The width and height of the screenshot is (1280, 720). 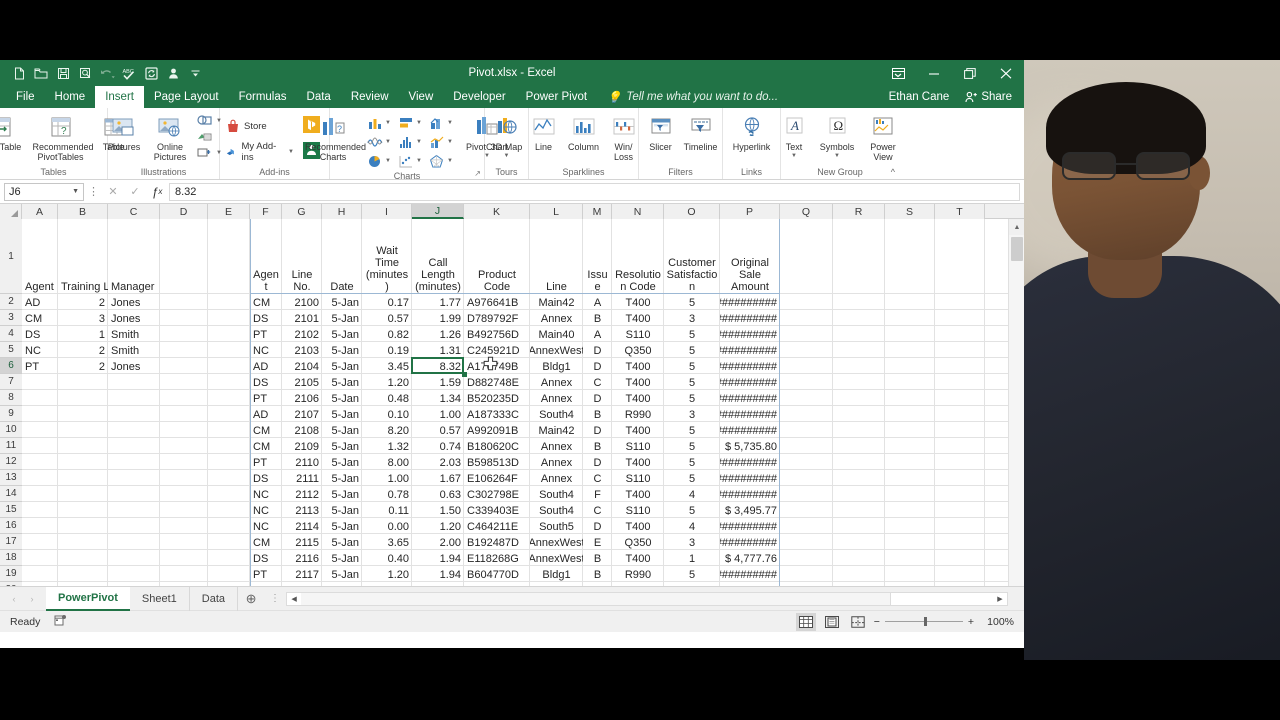 I want to click on cell-resolution-code-14: T400, so click(x=638, y=494).